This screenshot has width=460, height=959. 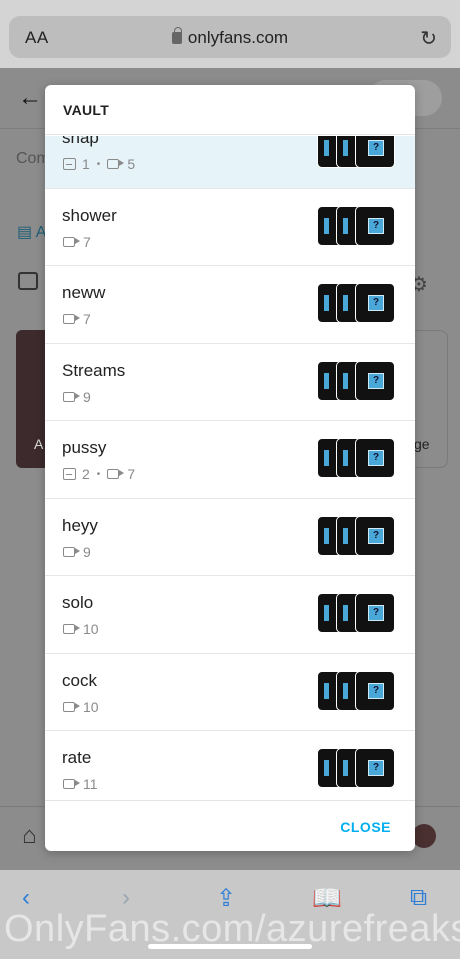 What do you see at coordinates (28, 281) in the screenshot?
I see `image-icon` at bounding box center [28, 281].